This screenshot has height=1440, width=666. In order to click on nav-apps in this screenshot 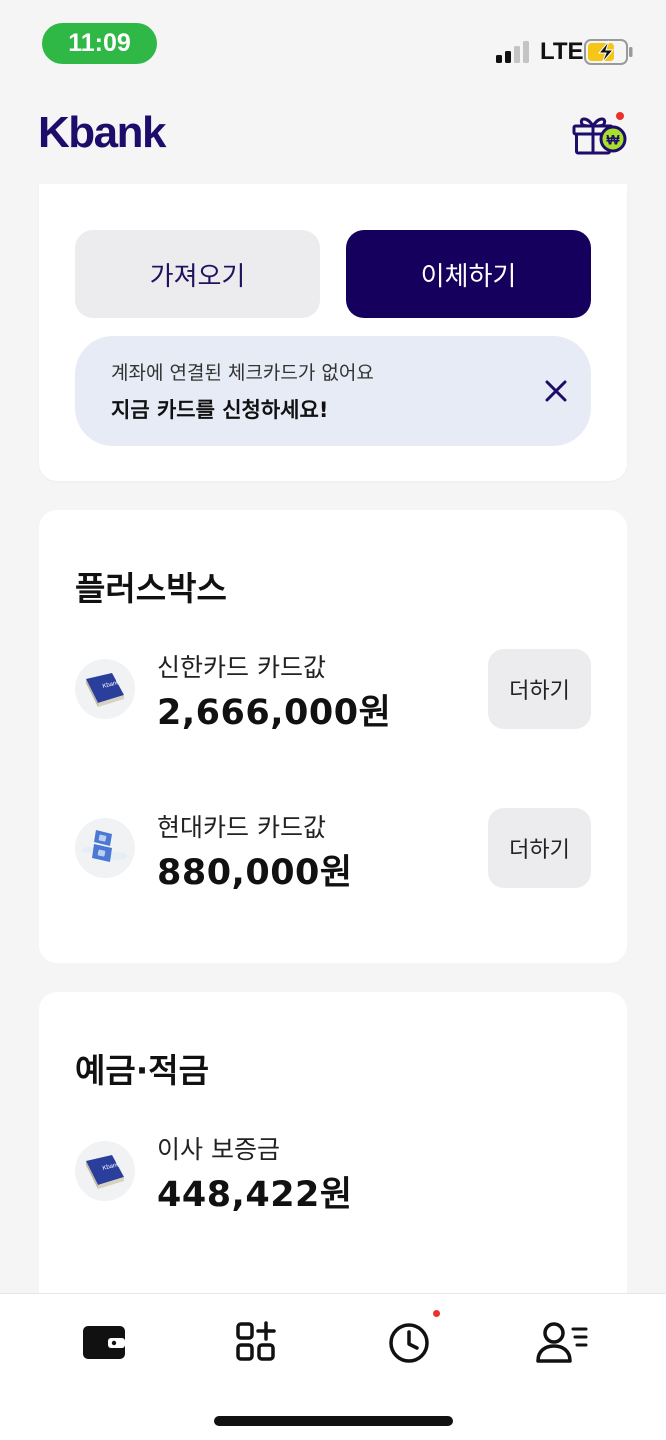, I will do `click(256, 1342)`.